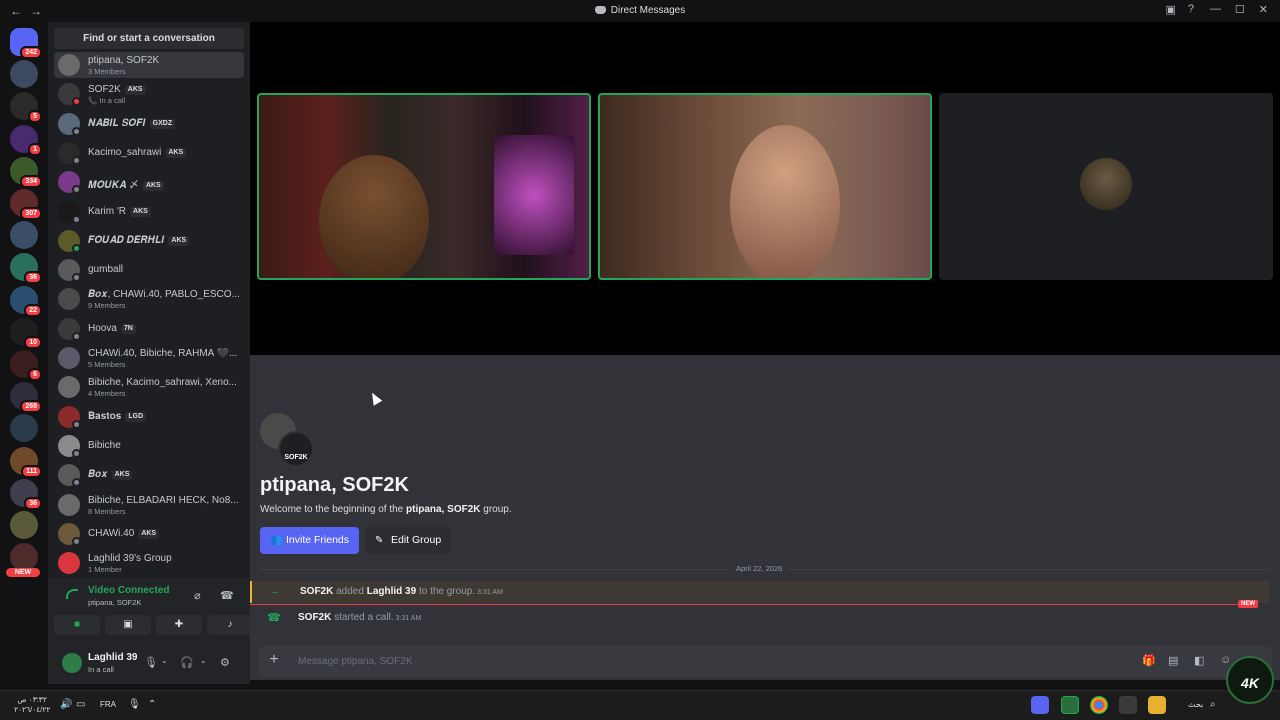 The image size is (1280, 720). I want to click on server-icon: 334, so click(26, 172).